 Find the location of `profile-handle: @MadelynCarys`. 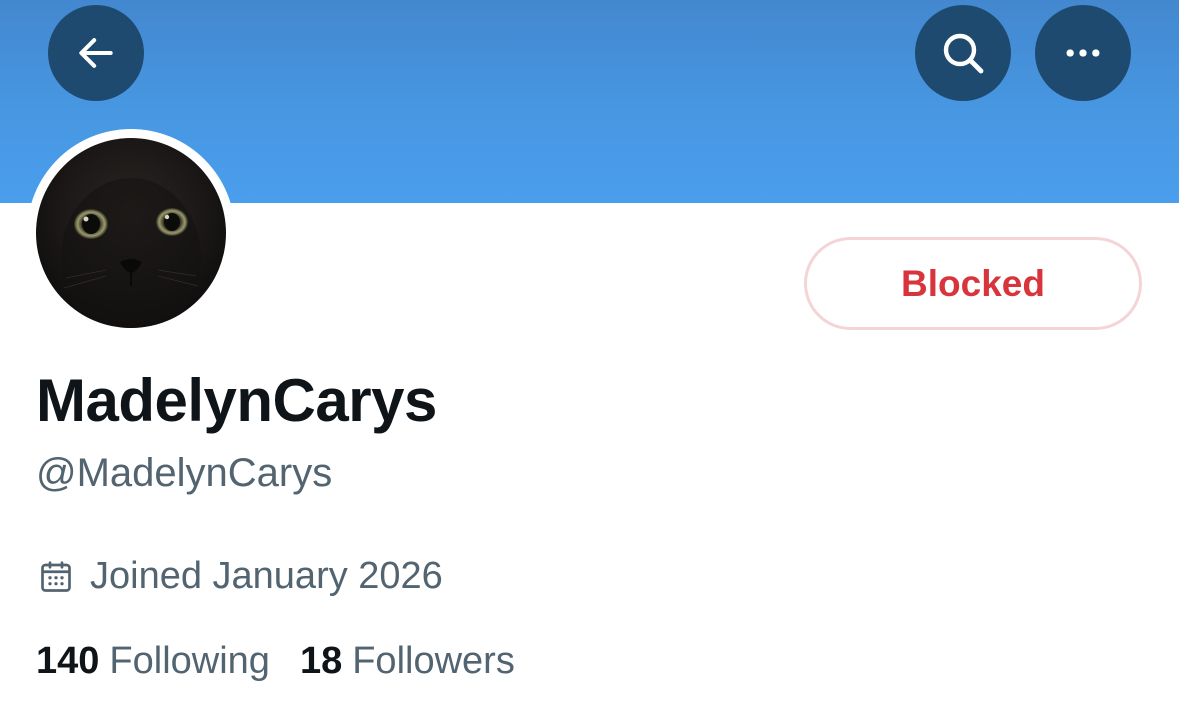

profile-handle: @MadelynCarys is located at coordinates (184, 473).